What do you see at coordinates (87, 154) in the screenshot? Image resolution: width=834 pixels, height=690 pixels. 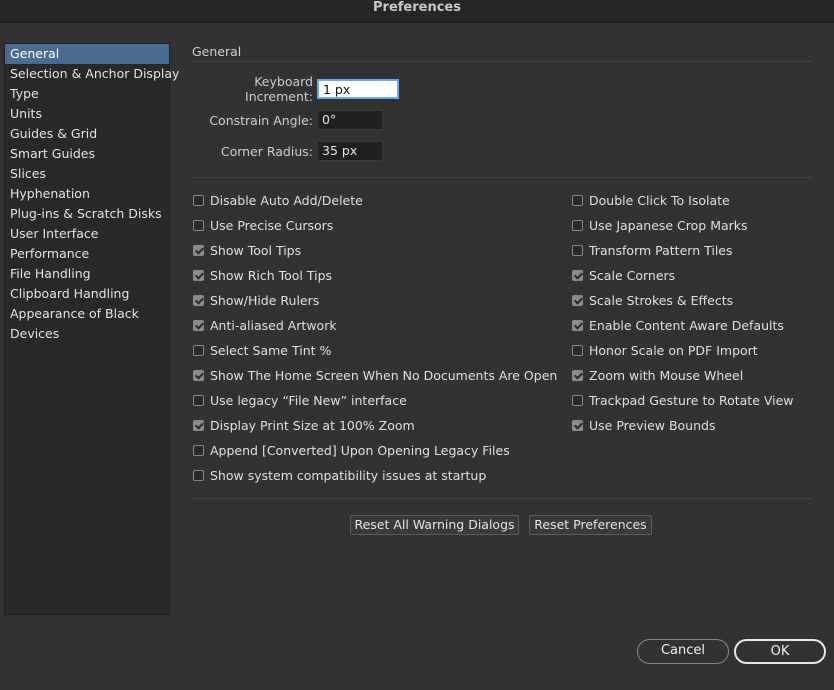 I see `sidebar-item-smart-guides: Smart Guides` at bounding box center [87, 154].